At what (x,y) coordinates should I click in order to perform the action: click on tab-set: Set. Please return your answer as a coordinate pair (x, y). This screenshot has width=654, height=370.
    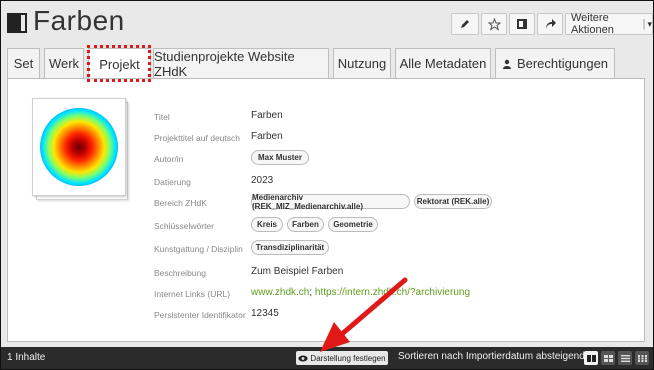
    Looking at the image, I should click on (23, 63).